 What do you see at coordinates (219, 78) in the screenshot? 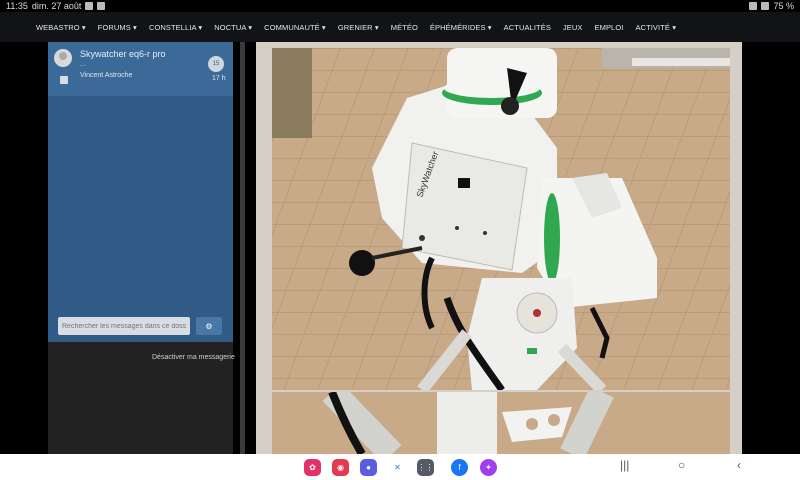
I see `conversation-time: 17 h` at bounding box center [219, 78].